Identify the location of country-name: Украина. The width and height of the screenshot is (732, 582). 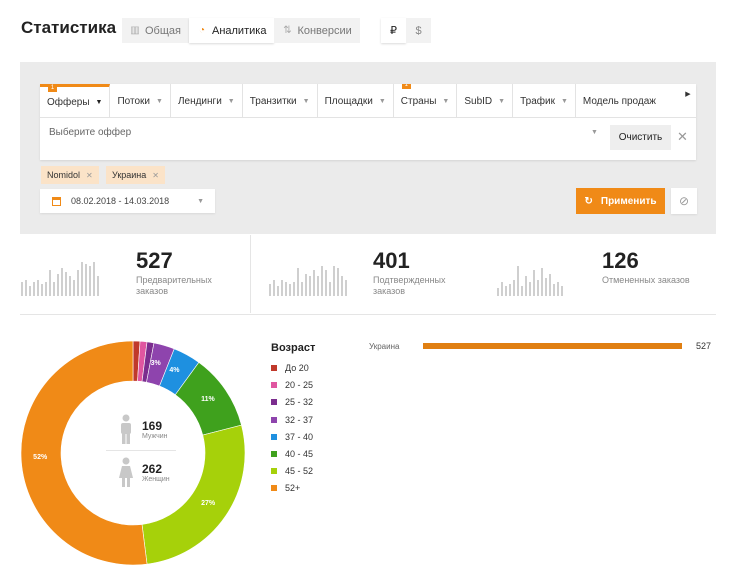
(384, 346).